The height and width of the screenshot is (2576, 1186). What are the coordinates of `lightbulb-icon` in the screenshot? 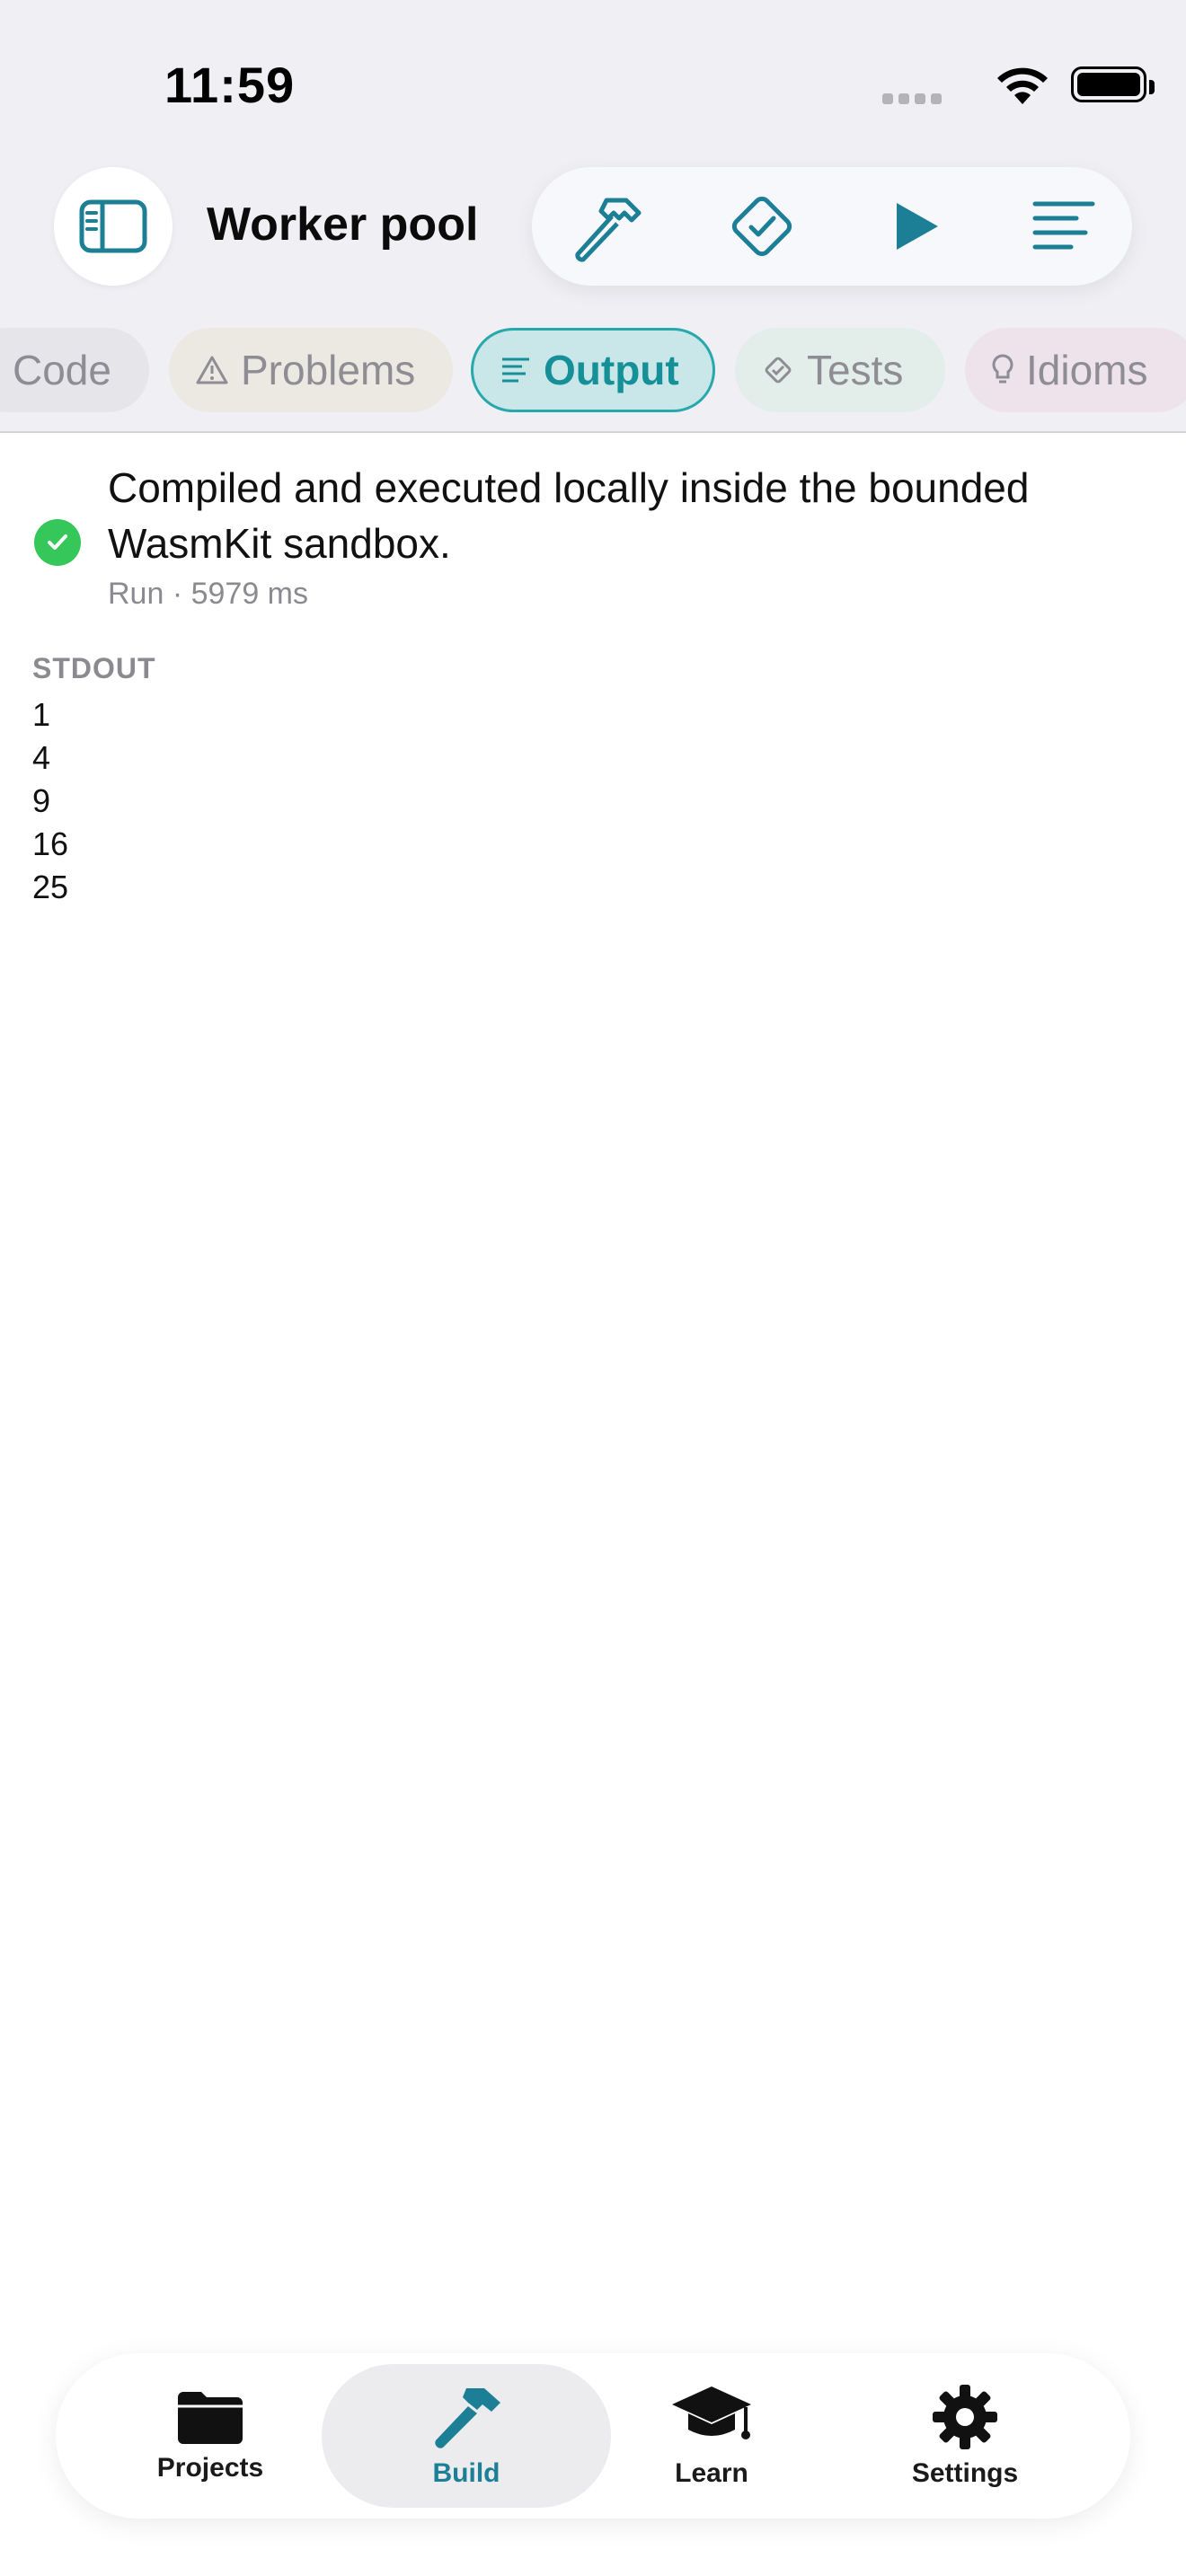 It's located at (1002, 370).